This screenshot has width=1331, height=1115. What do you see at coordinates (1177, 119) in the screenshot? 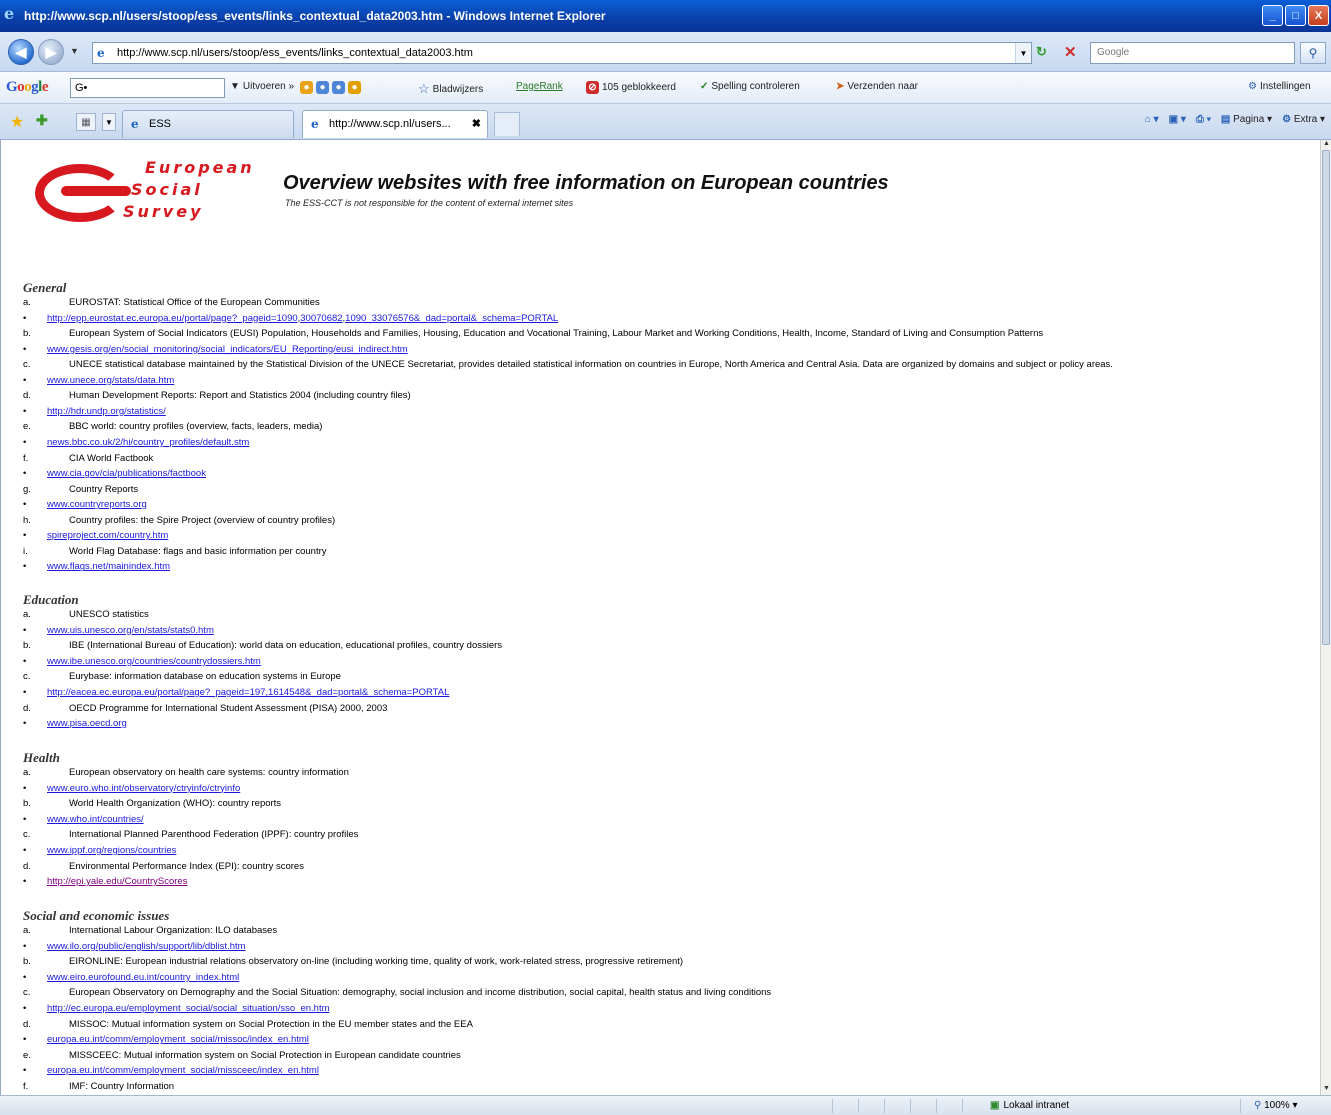
I see `feeds-icon: ▣ ▾` at bounding box center [1177, 119].